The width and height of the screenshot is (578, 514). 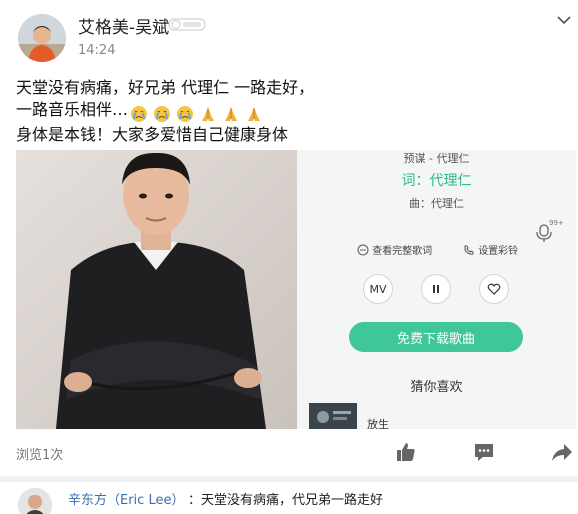 I want to click on member-badge-icon, so click(x=187, y=24).